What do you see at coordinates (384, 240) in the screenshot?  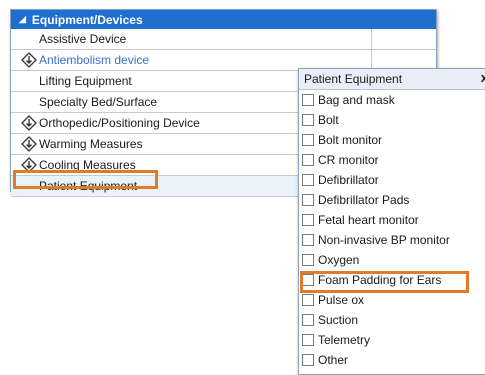 I see `option-label: Non-invasive BP monitor` at bounding box center [384, 240].